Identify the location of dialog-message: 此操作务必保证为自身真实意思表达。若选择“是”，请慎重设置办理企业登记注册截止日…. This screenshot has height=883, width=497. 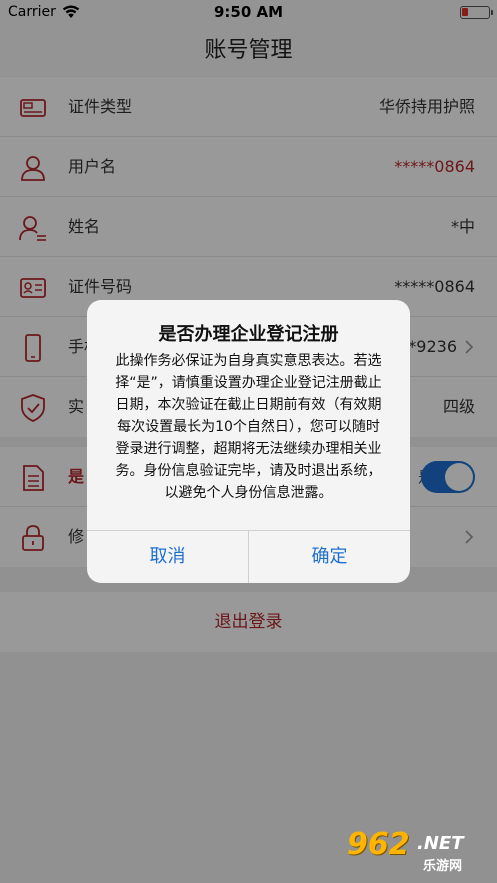
(248, 427).